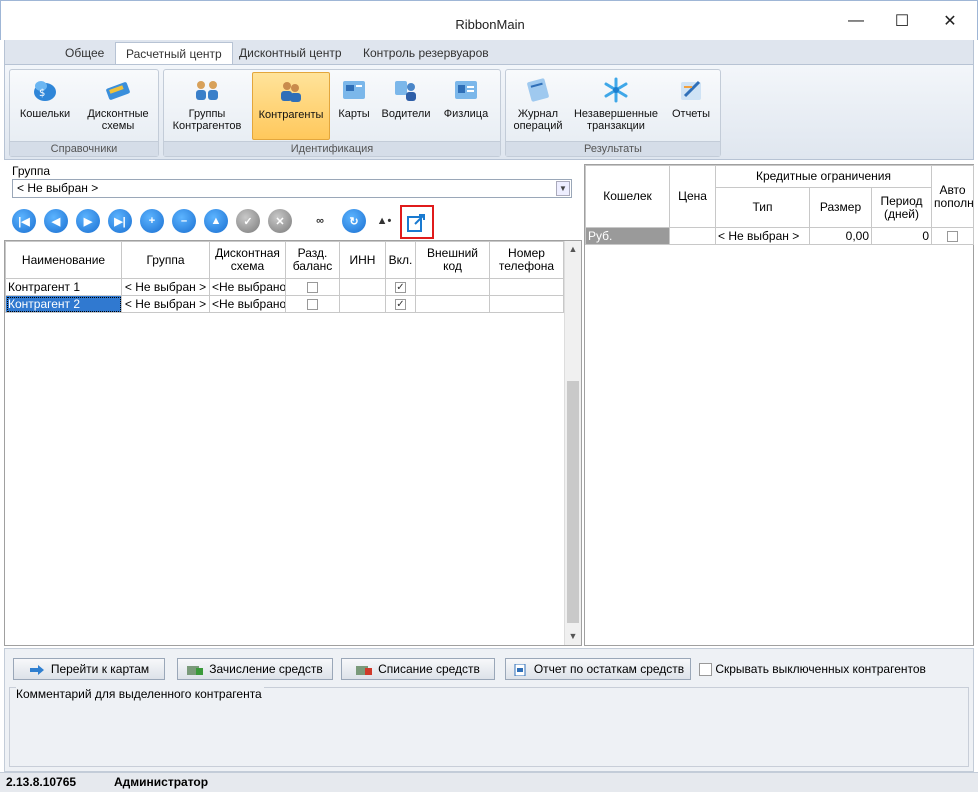  What do you see at coordinates (118, 120) in the screenshot?
I see `discount-schemes-label: Дисконтные схемы` at bounding box center [118, 120].